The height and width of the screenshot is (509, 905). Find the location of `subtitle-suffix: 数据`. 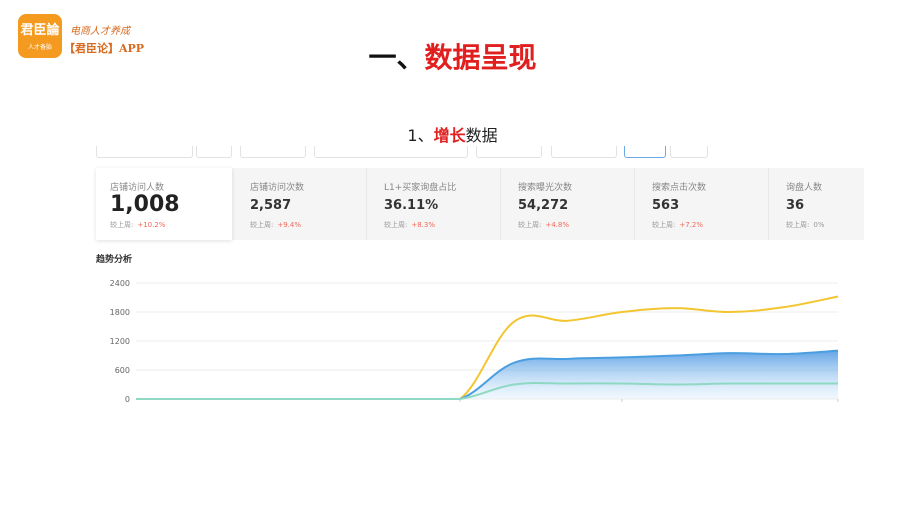

subtitle-suffix: 数据 is located at coordinates (481, 135).